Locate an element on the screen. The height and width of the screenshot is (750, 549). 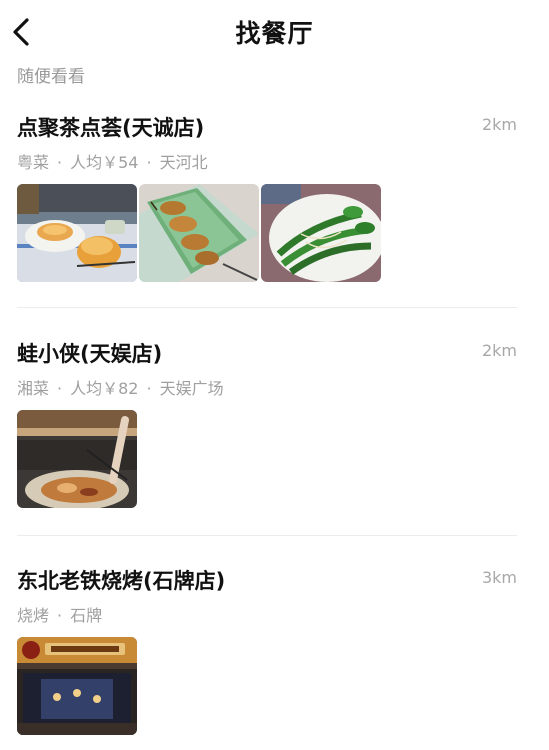
section-label: 随便看看 is located at coordinates (51, 77).